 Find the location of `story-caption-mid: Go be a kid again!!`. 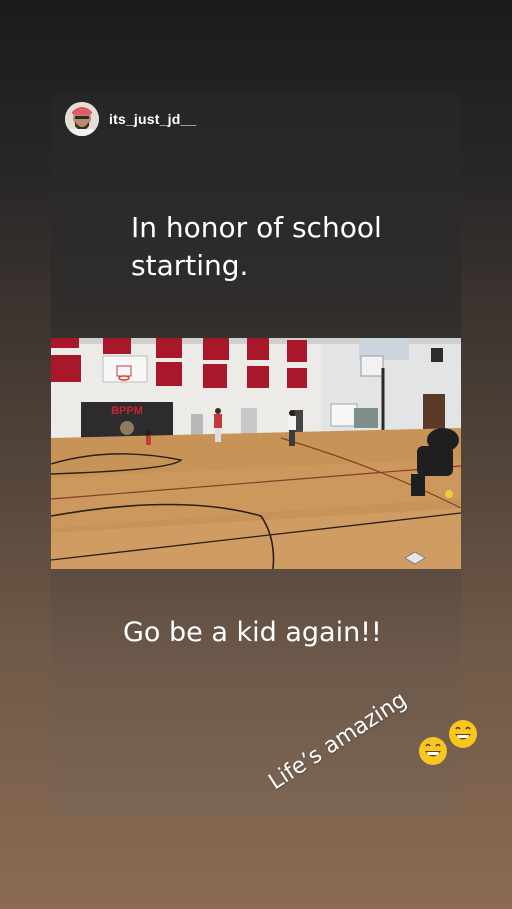

story-caption-mid: Go be a kid again!! is located at coordinates (252, 632).